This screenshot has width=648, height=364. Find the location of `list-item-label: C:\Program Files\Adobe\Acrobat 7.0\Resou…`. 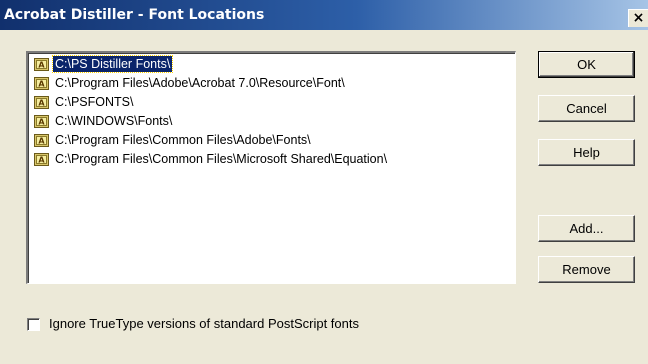

list-item-label: C:\Program Files\Adobe\Acrobat 7.0\Resou… is located at coordinates (200, 83).